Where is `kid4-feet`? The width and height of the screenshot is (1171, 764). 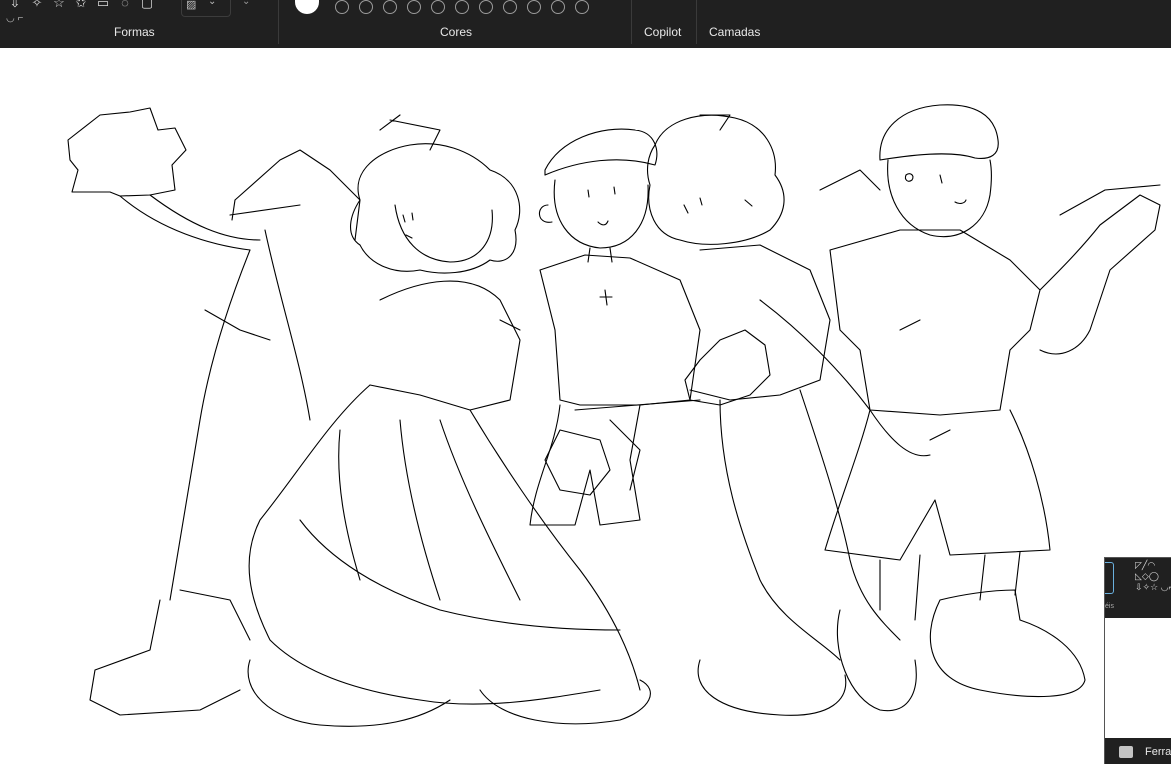 kid4-feet is located at coordinates (807, 662).